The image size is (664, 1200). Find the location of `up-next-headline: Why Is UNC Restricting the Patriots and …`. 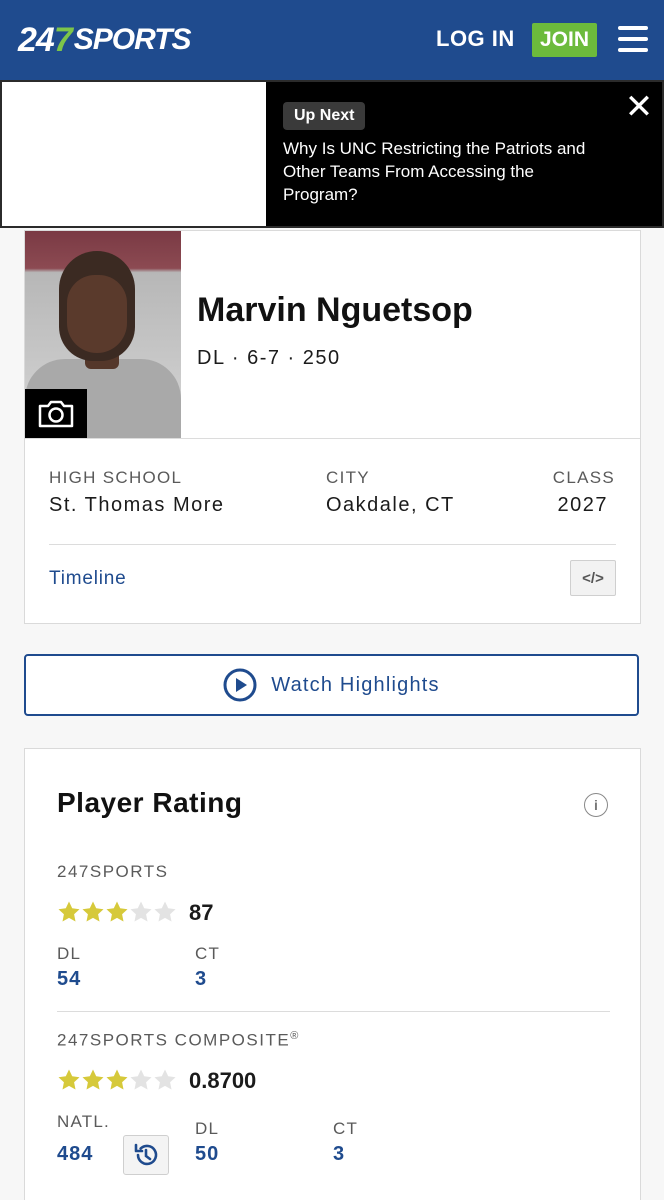

up-next-headline: Why Is UNC Restricting the Patriots and … is located at coordinates (443, 171).